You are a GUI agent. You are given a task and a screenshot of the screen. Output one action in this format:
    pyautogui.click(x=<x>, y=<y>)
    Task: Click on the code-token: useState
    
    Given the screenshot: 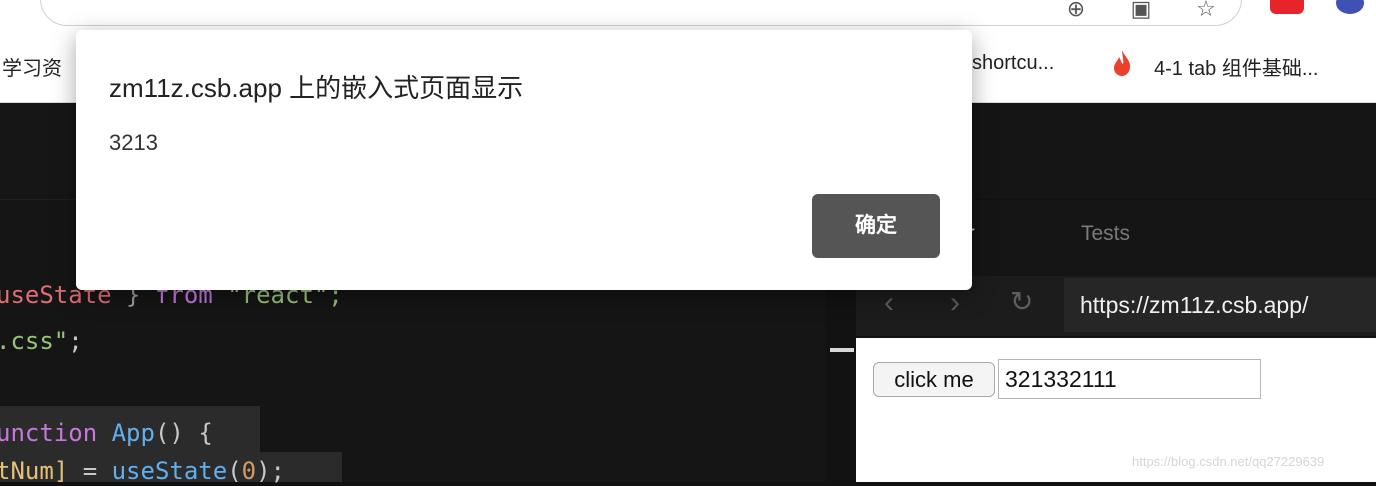 What is the action you would take?
    pyautogui.click(x=169, y=471)
    